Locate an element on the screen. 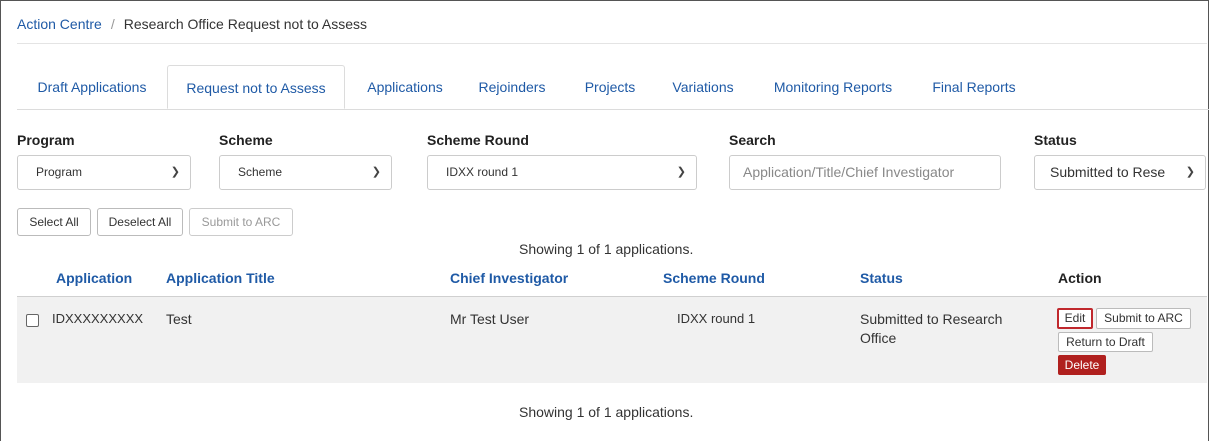  tab-applications: Applications is located at coordinates (405, 87).